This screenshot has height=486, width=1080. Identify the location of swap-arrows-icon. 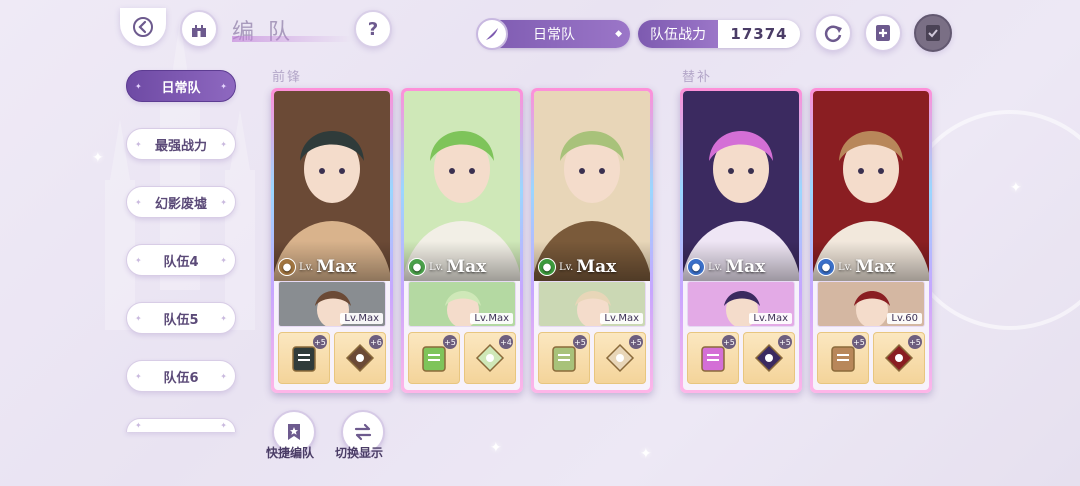
(363, 432).